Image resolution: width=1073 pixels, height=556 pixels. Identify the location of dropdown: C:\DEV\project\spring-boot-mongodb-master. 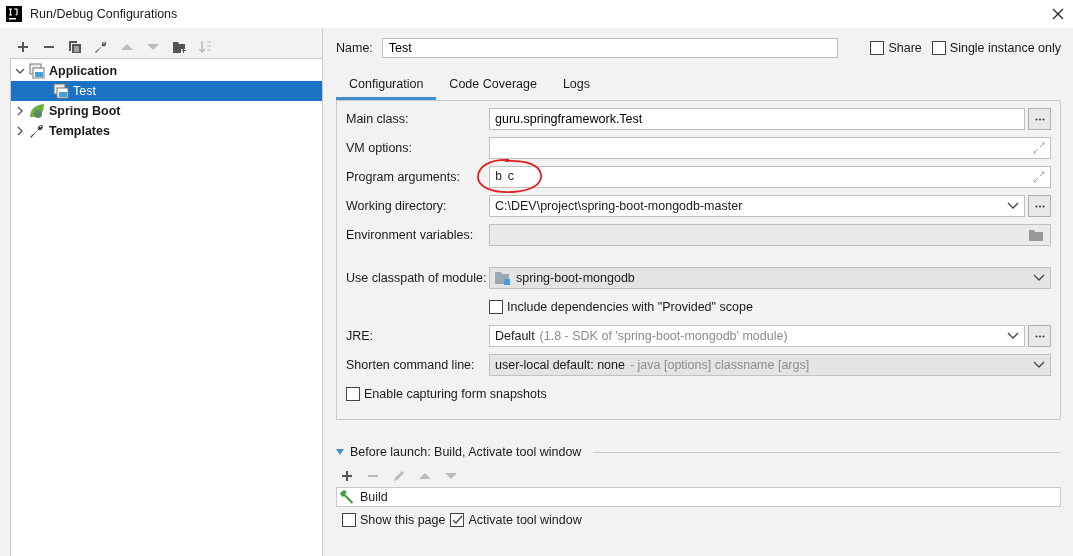
(757, 206).